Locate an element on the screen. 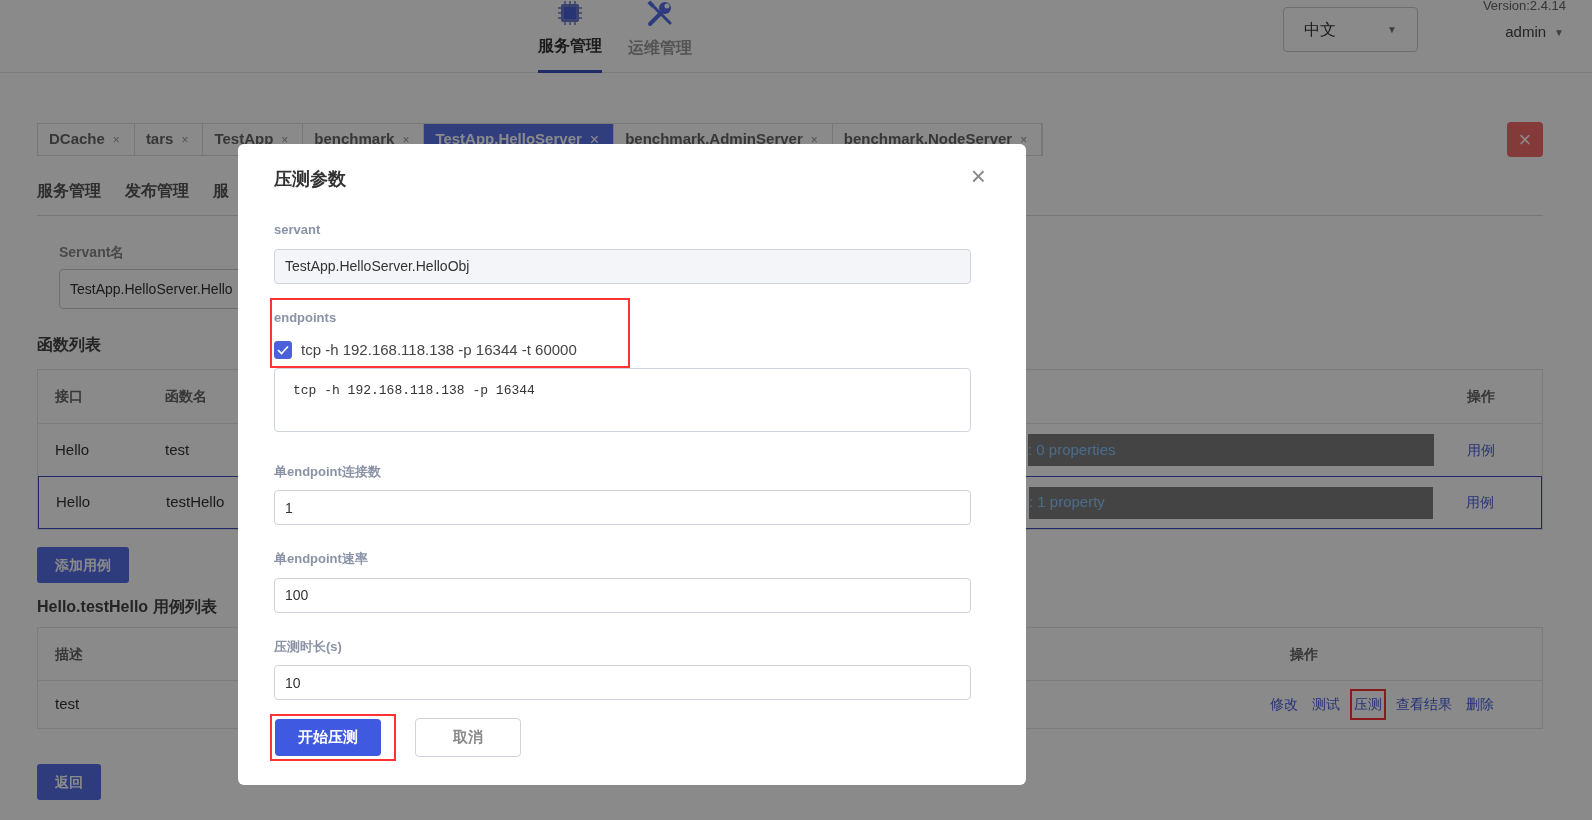 This screenshot has width=1592, height=820. field-label: endpoints is located at coordinates (306, 317).